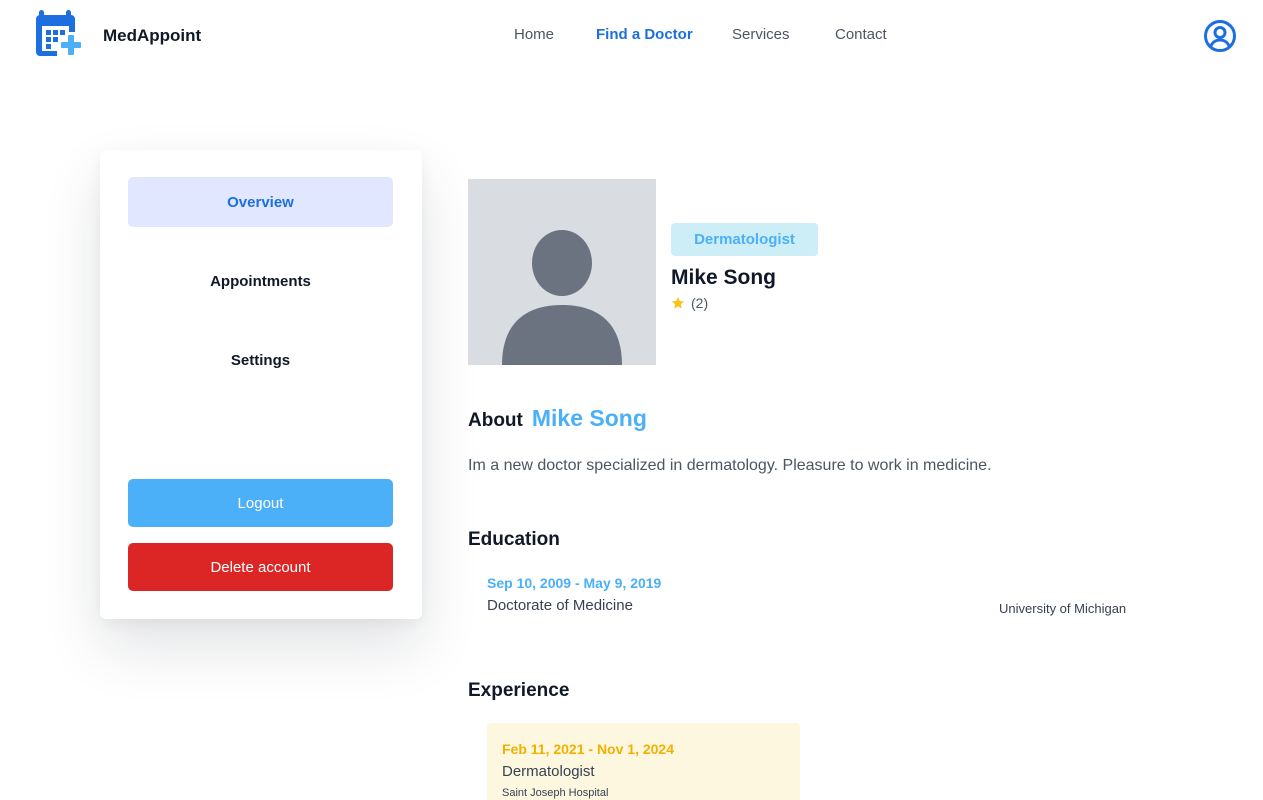  What do you see at coordinates (700, 303) in the screenshot?
I see `rating-count: (2)` at bounding box center [700, 303].